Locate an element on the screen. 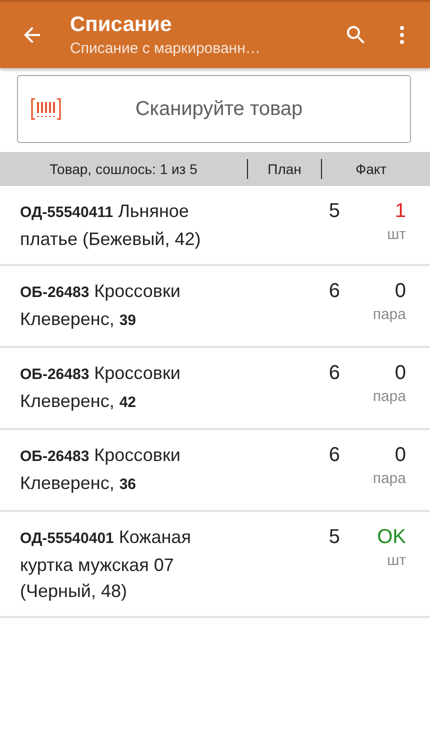 The height and width of the screenshot is (740, 430). item-name: ОД-55540411 Льняное платье (Бежевый, 42) is located at coordinates (111, 225).